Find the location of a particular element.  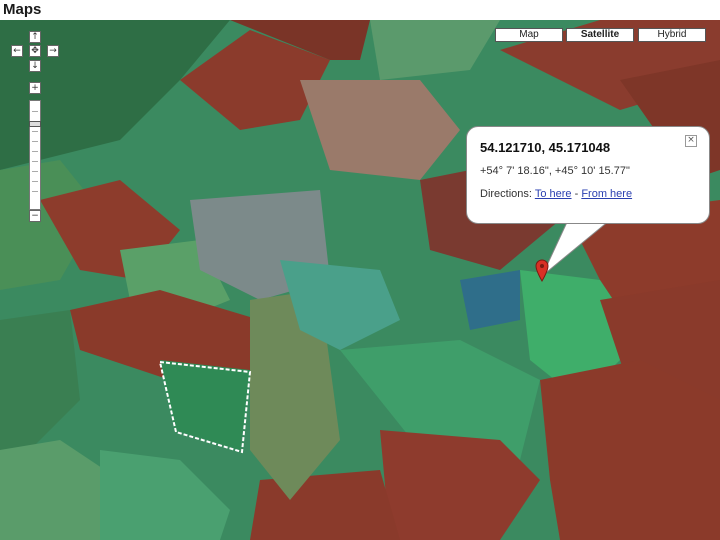

zoom-in-button: + is located at coordinates (35, 88).